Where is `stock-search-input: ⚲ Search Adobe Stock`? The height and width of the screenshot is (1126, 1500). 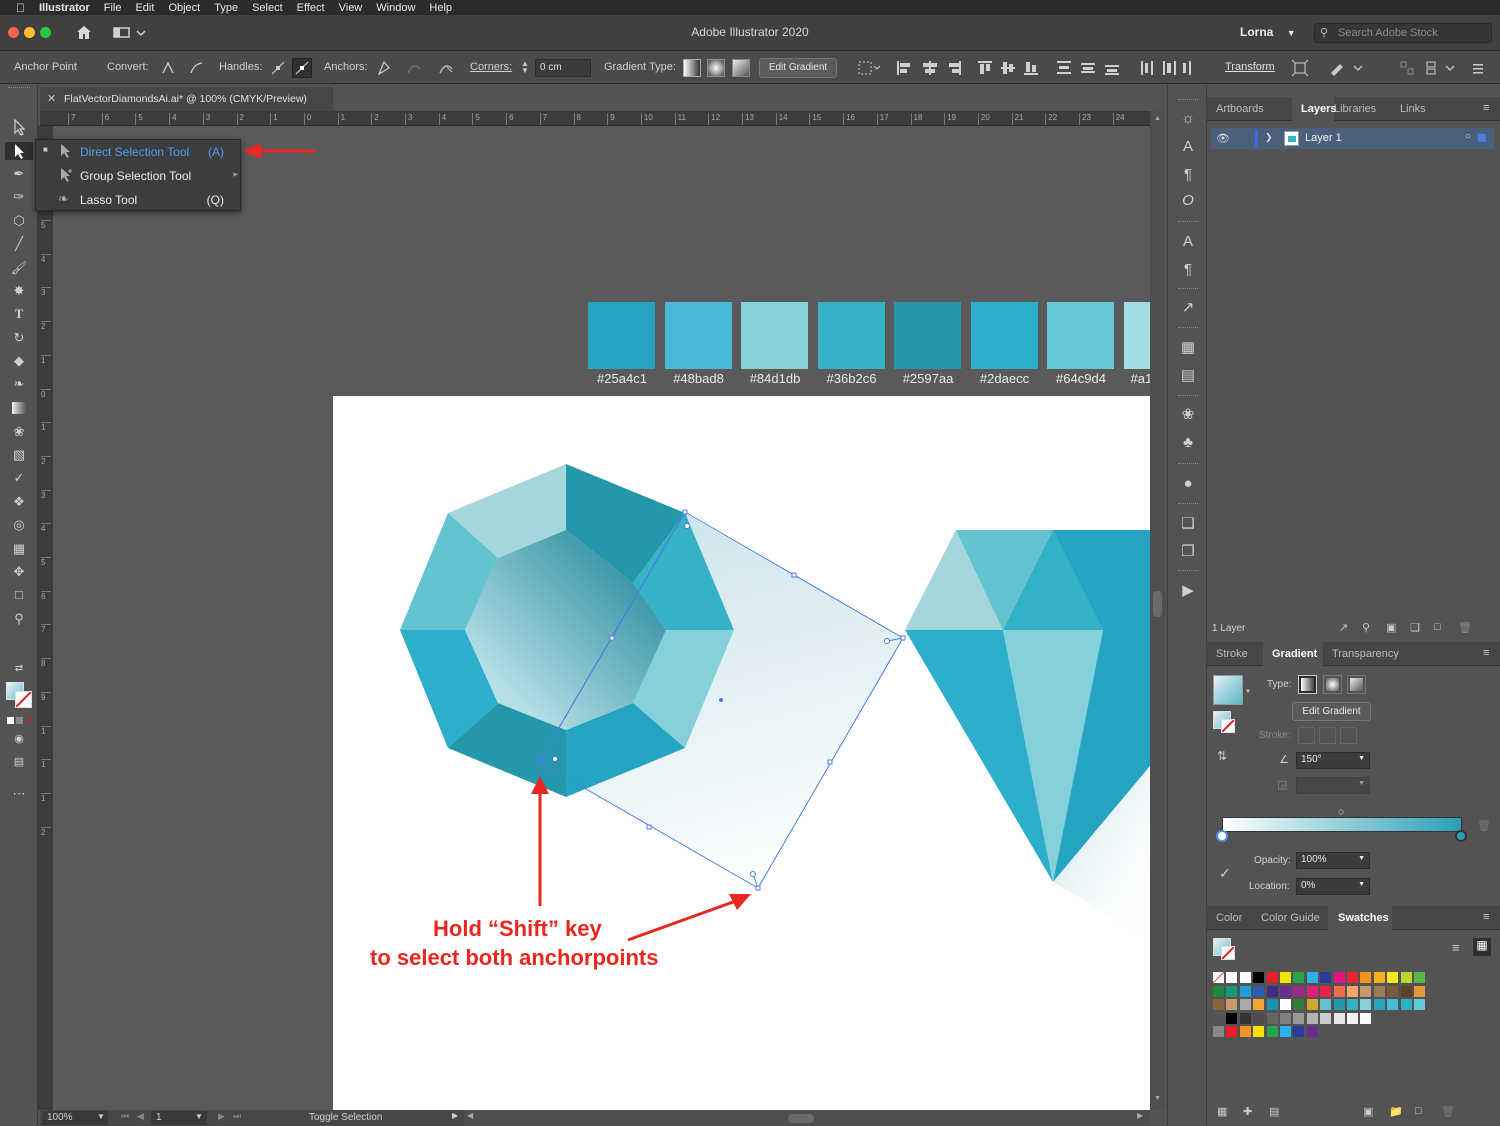
stock-search-input: ⚲ Search Adobe Stock is located at coordinates (1403, 33).